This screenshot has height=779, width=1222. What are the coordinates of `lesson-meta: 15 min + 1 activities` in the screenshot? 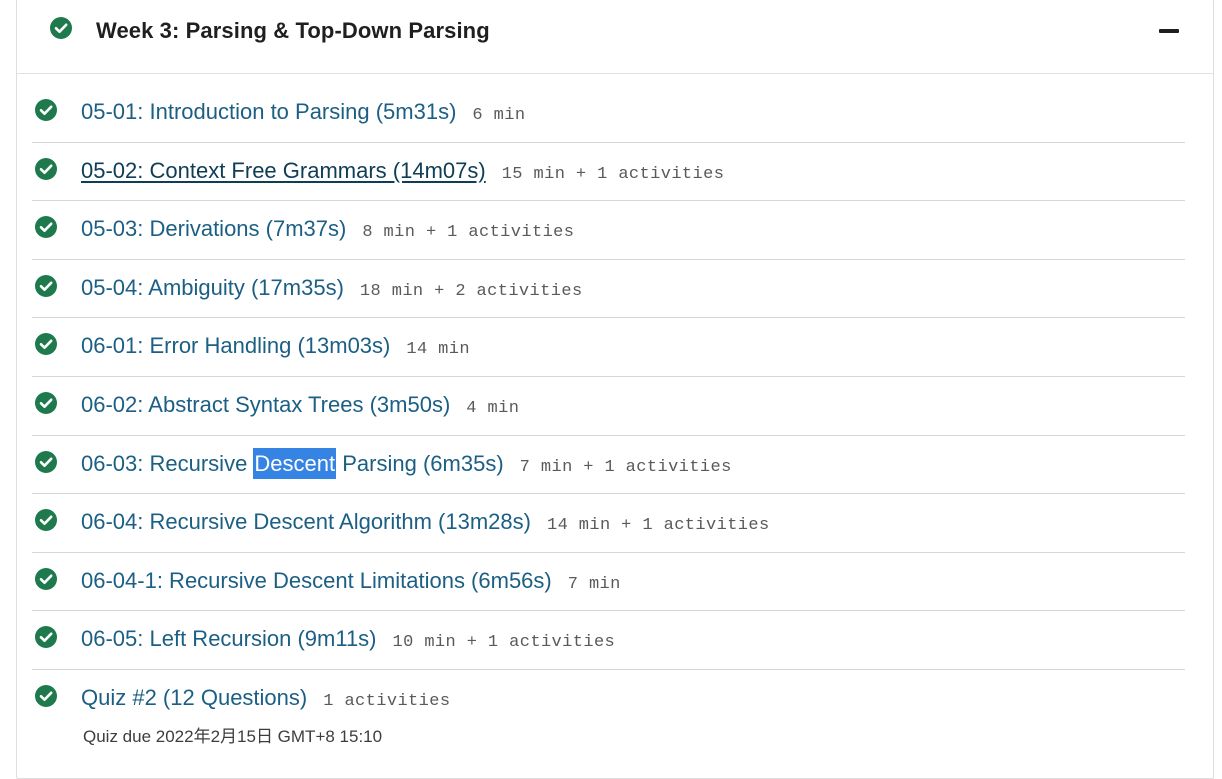 It's located at (613, 174).